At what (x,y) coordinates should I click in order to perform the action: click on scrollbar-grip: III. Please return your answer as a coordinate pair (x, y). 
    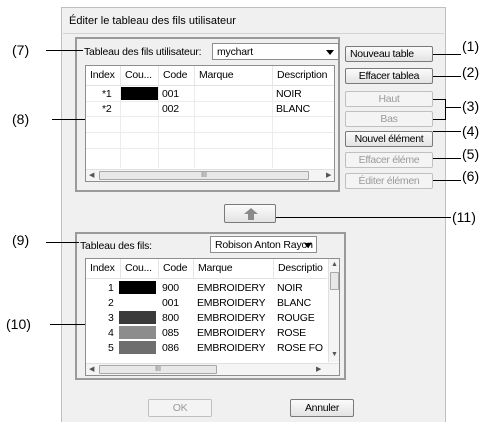
    Looking at the image, I should click on (204, 175).